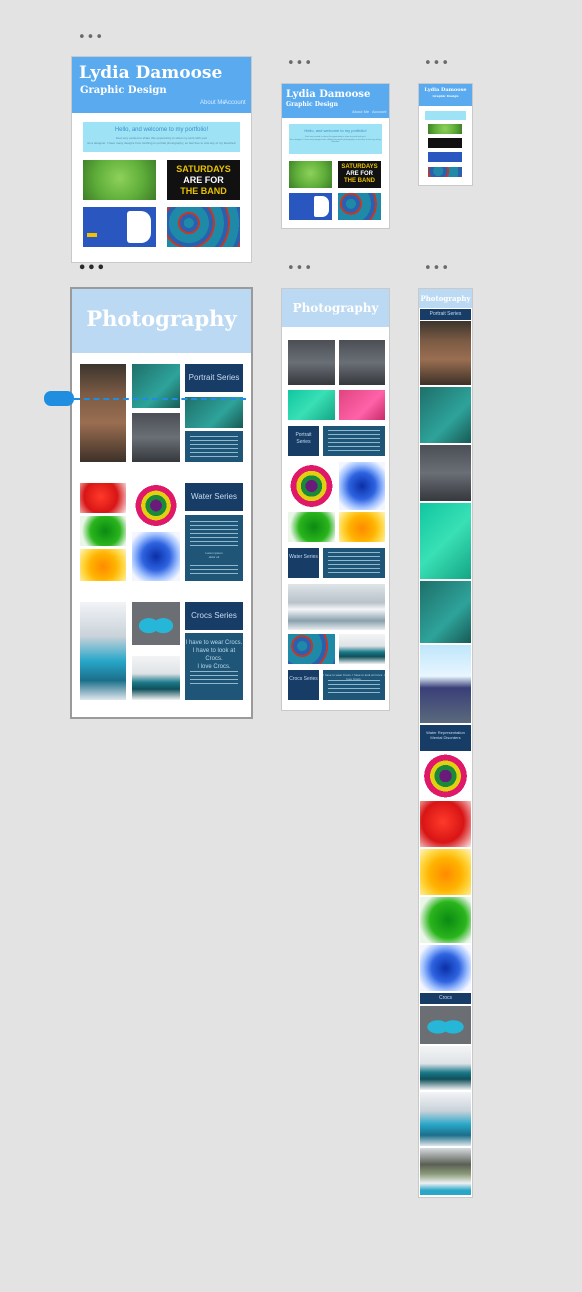 Image resolution: width=582 pixels, height=1292 pixels. Describe the element at coordinates (362, 405) in the screenshot. I see `portrait-pink-photo` at that location.